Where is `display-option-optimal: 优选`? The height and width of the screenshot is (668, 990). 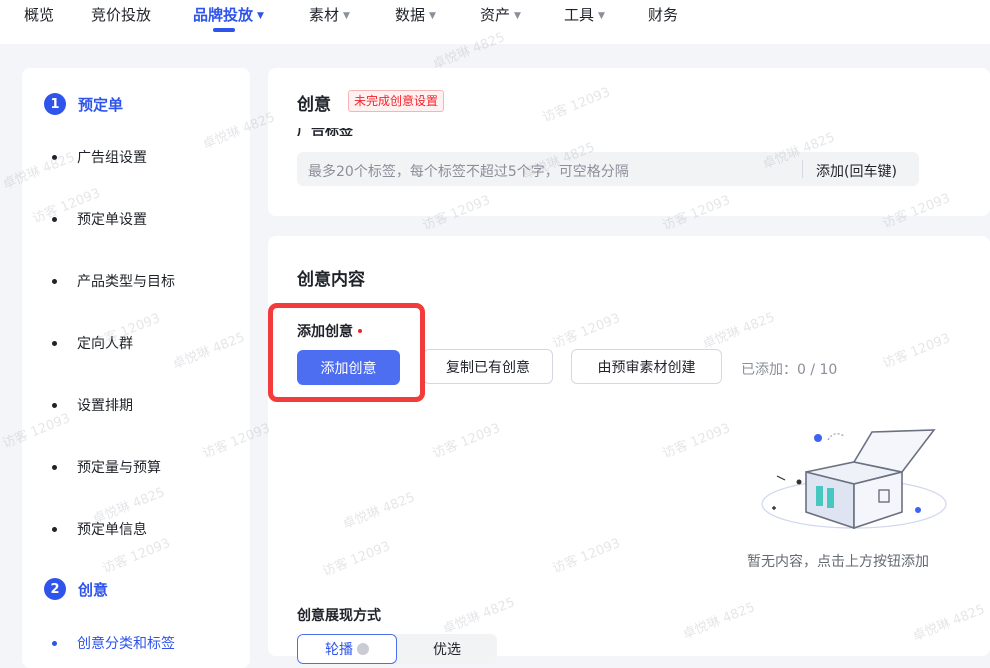 display-option-optimal: 优选 is located at coordinates (447, 649).